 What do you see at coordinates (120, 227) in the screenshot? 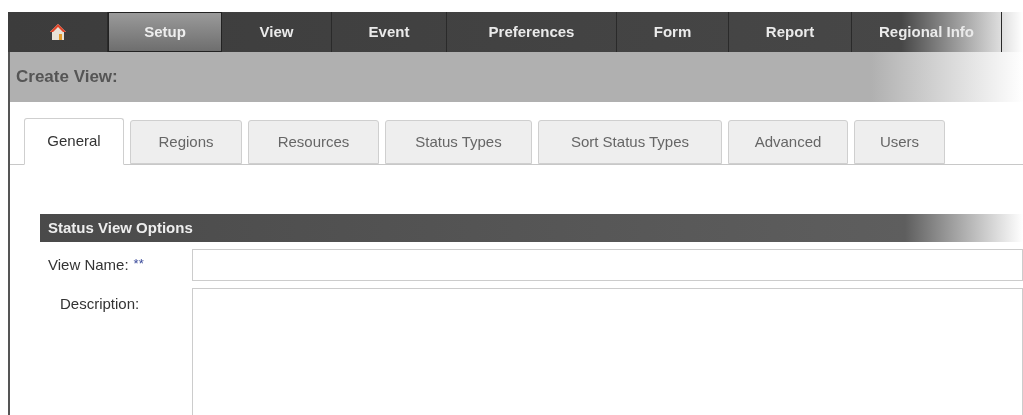
I see `section-title: Status View Options` at bounding box center [120, 227].